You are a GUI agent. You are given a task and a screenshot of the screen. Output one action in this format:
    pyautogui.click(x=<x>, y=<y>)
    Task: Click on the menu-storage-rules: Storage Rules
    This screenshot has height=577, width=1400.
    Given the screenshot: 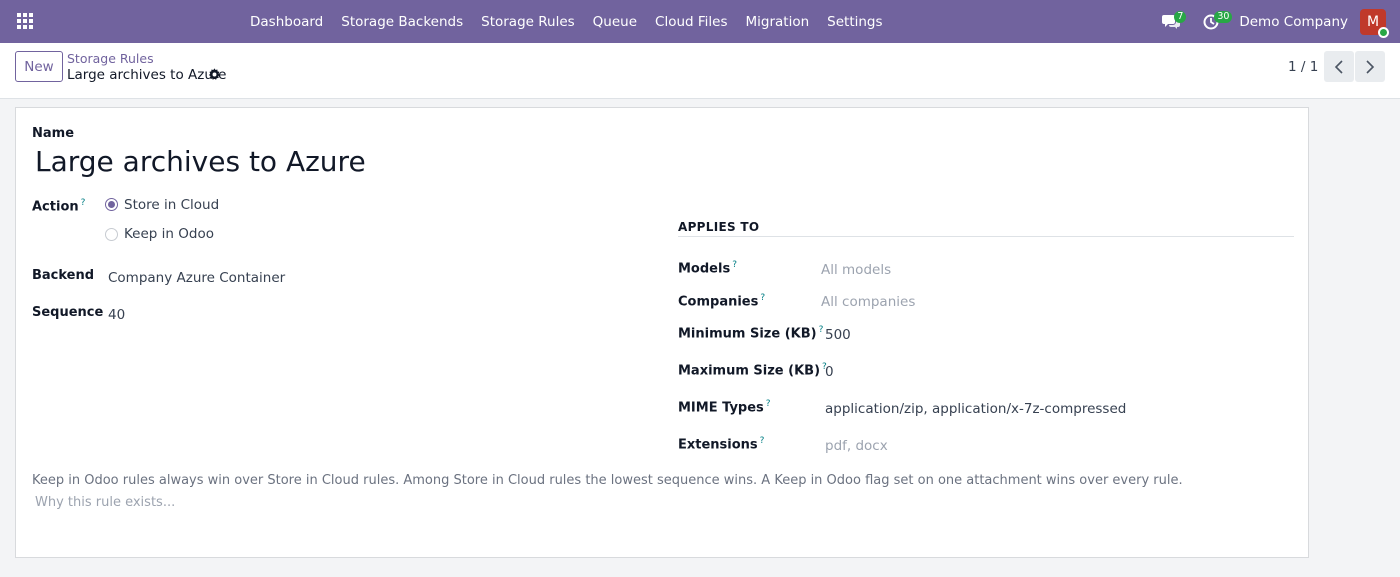 What is the action you would take?
    pyautogui.click(x=528, y=22)
    